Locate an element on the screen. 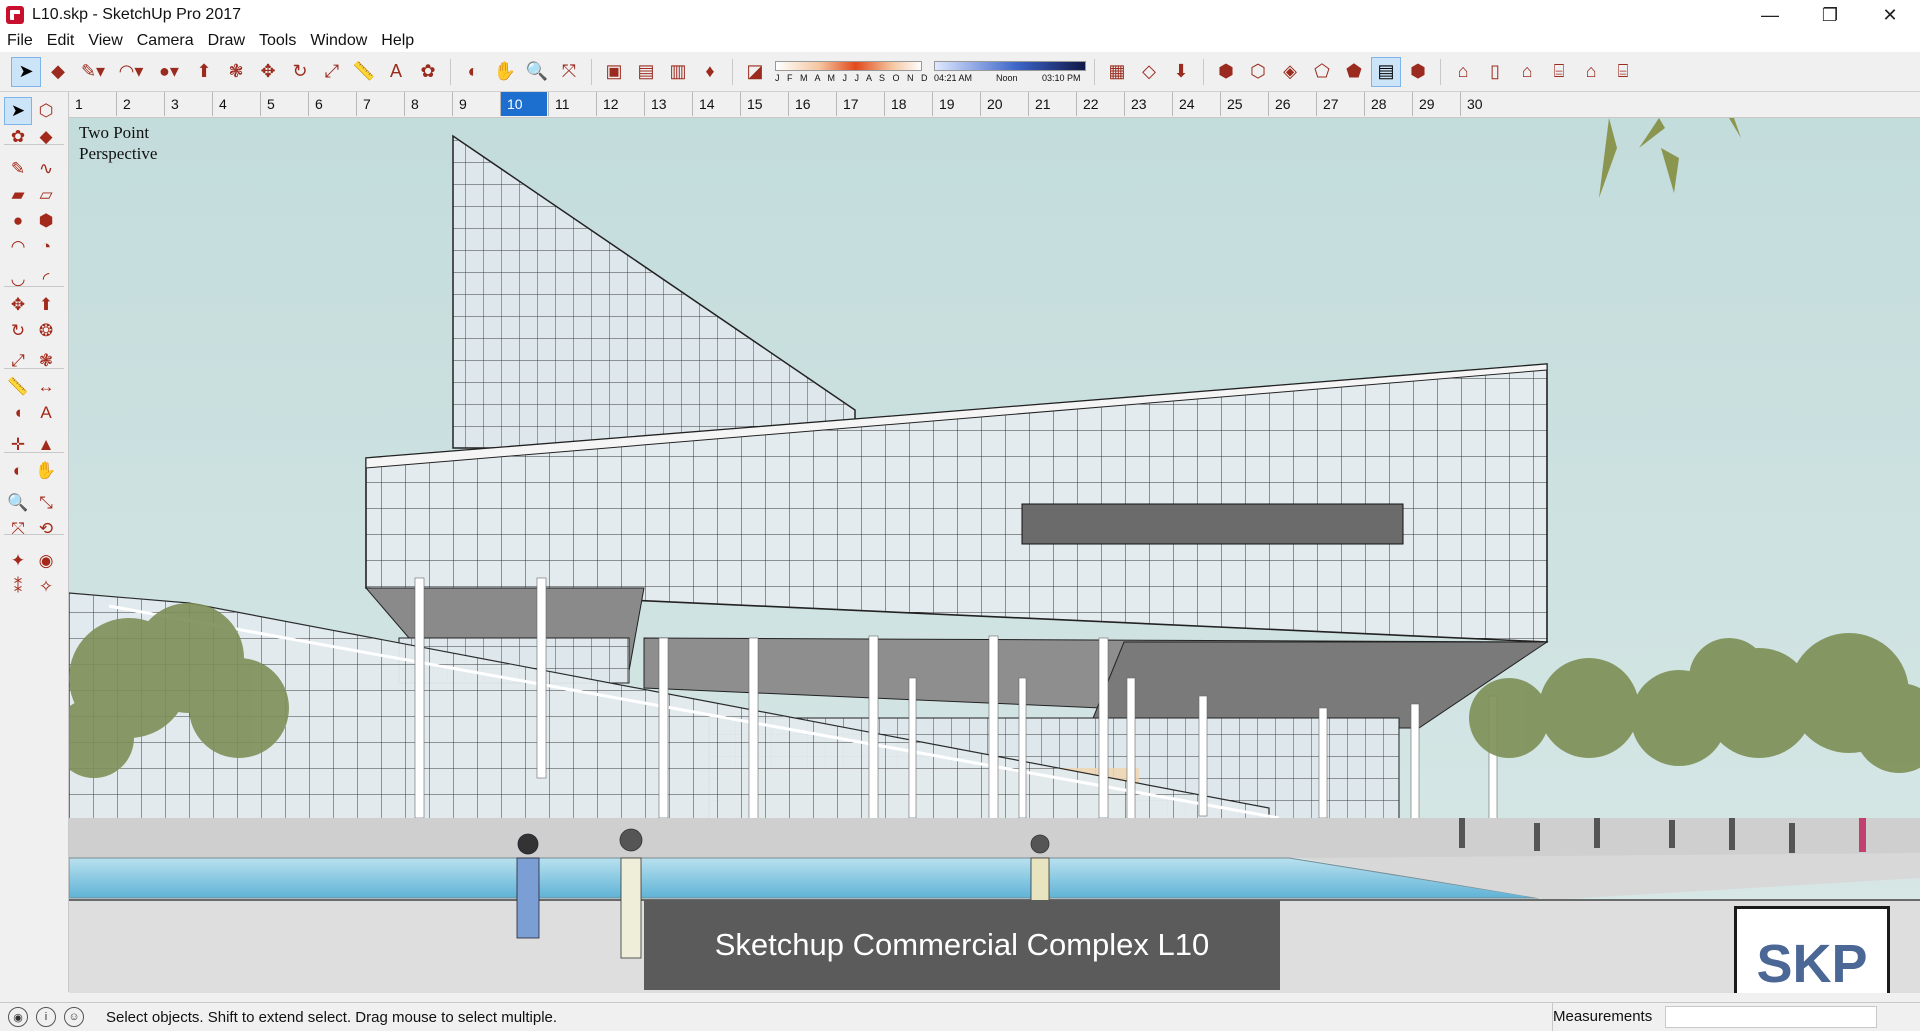 This screenshot has width=1920, height=1031. axes-tool-icon: ✛ is located at coordinates (18, 445).